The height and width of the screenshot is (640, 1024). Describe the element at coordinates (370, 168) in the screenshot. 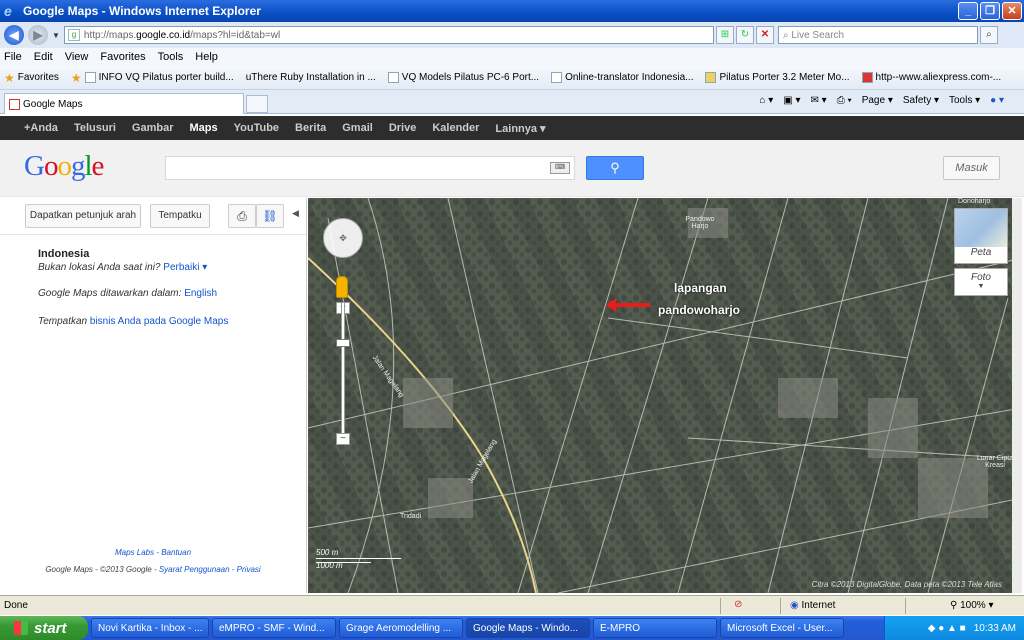

I see `maps-search-input: ⌨` at that location.